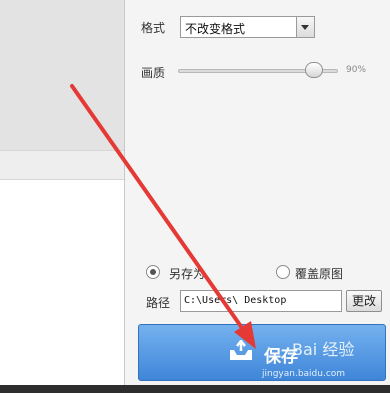  Describe the element at coordinates (245, 335) in the screenshot. I see `annotation-arrow-head` at that location.